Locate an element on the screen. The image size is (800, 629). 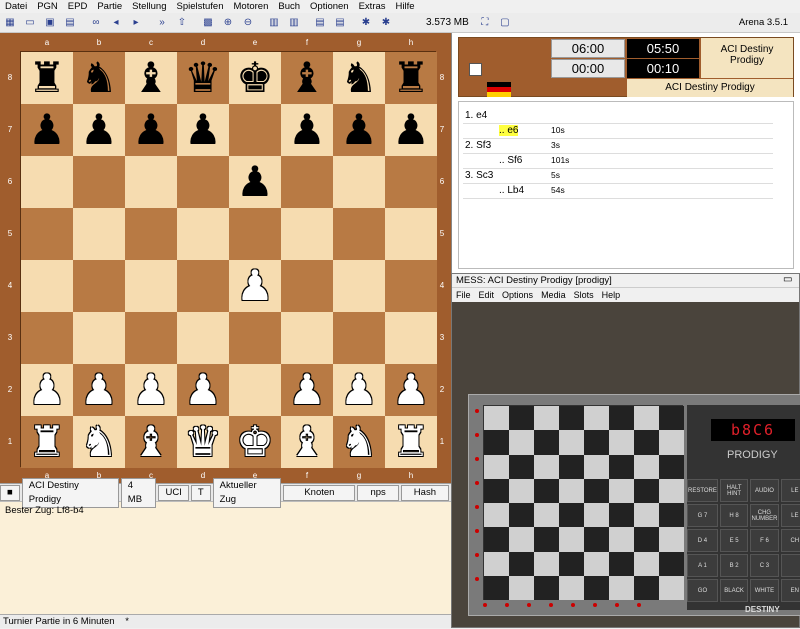
mess-menu-media: Media is located at coordinates (553, 295).